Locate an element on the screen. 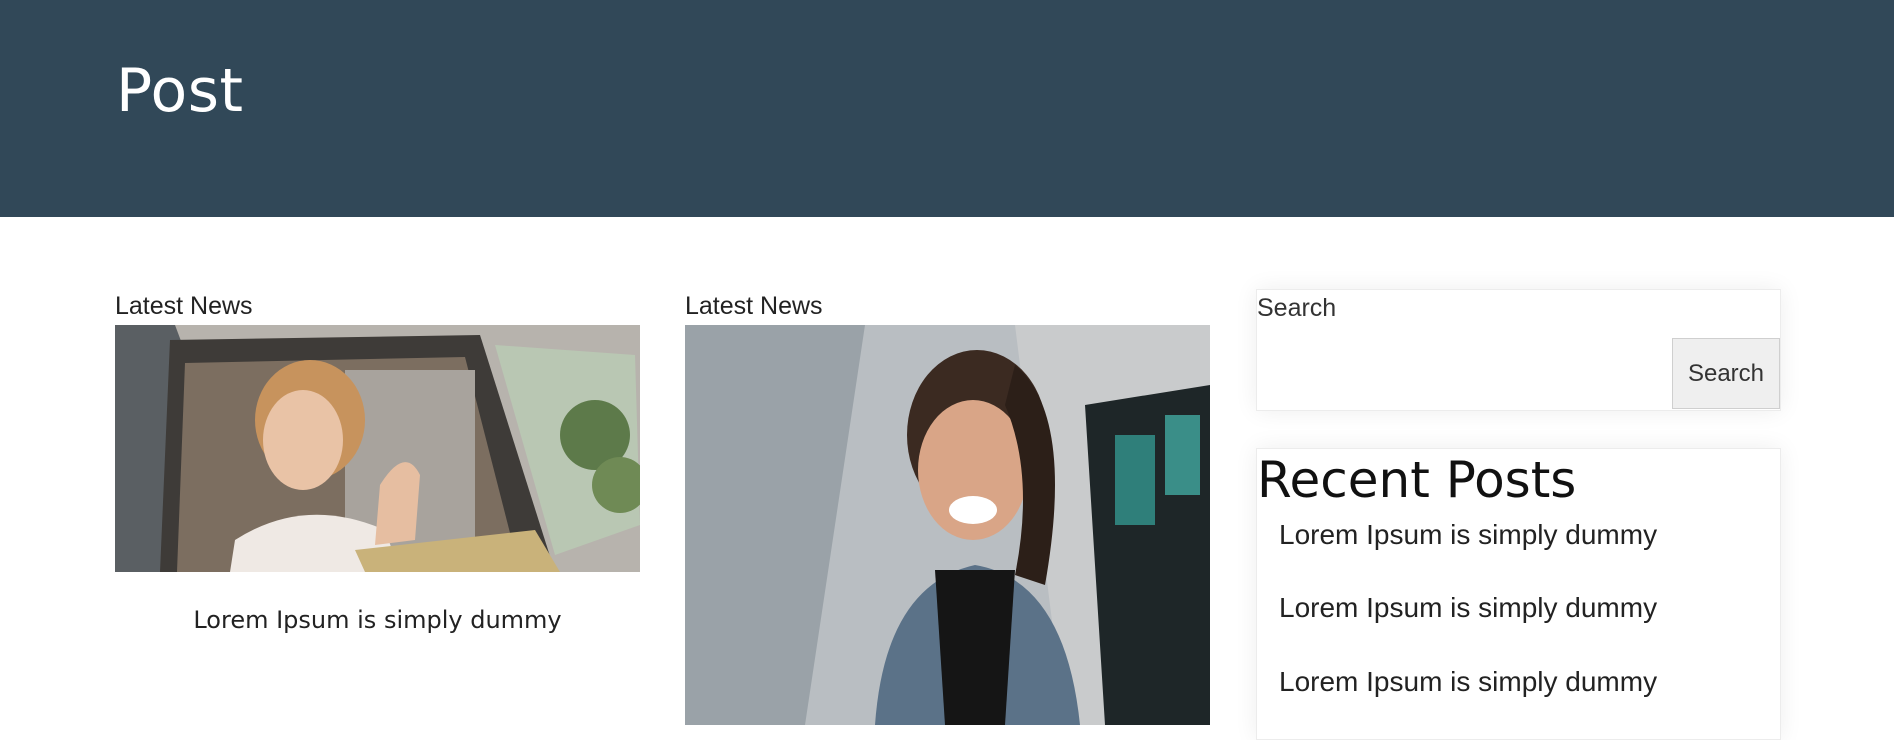  search-label: Search is located at coordinates (1297, 308).